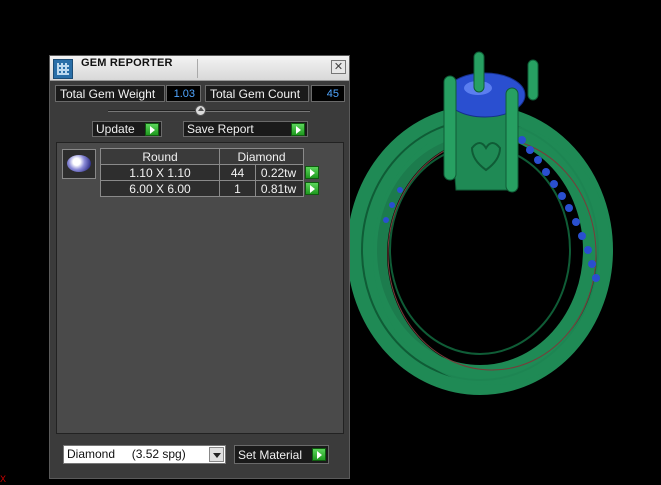 The width and height of the screenshot is (661, 485). I want to click on set-material-button: Set Material, so click(281, 454).